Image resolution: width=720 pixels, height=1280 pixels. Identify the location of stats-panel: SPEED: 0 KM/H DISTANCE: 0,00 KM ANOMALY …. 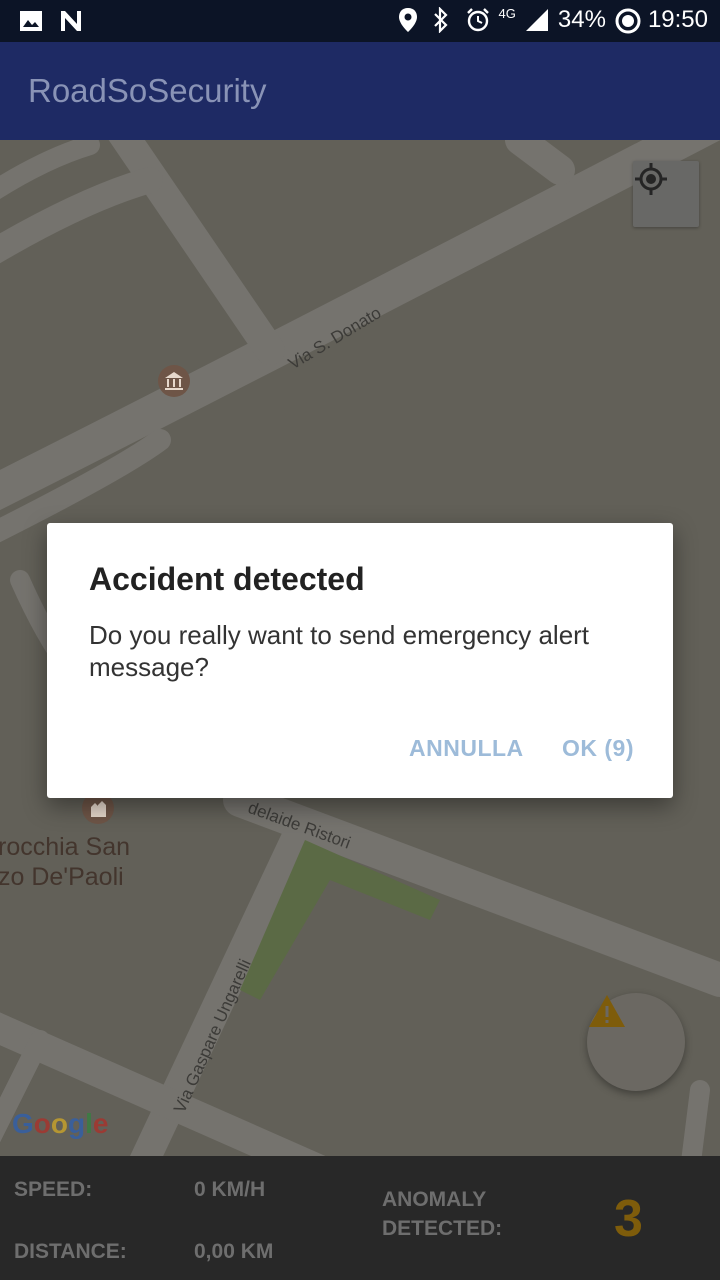
(360, 1218).